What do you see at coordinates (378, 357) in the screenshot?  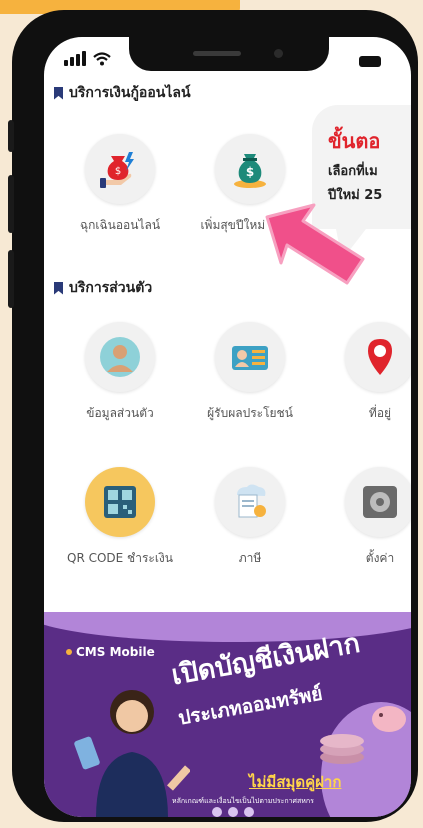 I see `location-pin-icon` at bounding box center [378, 357].